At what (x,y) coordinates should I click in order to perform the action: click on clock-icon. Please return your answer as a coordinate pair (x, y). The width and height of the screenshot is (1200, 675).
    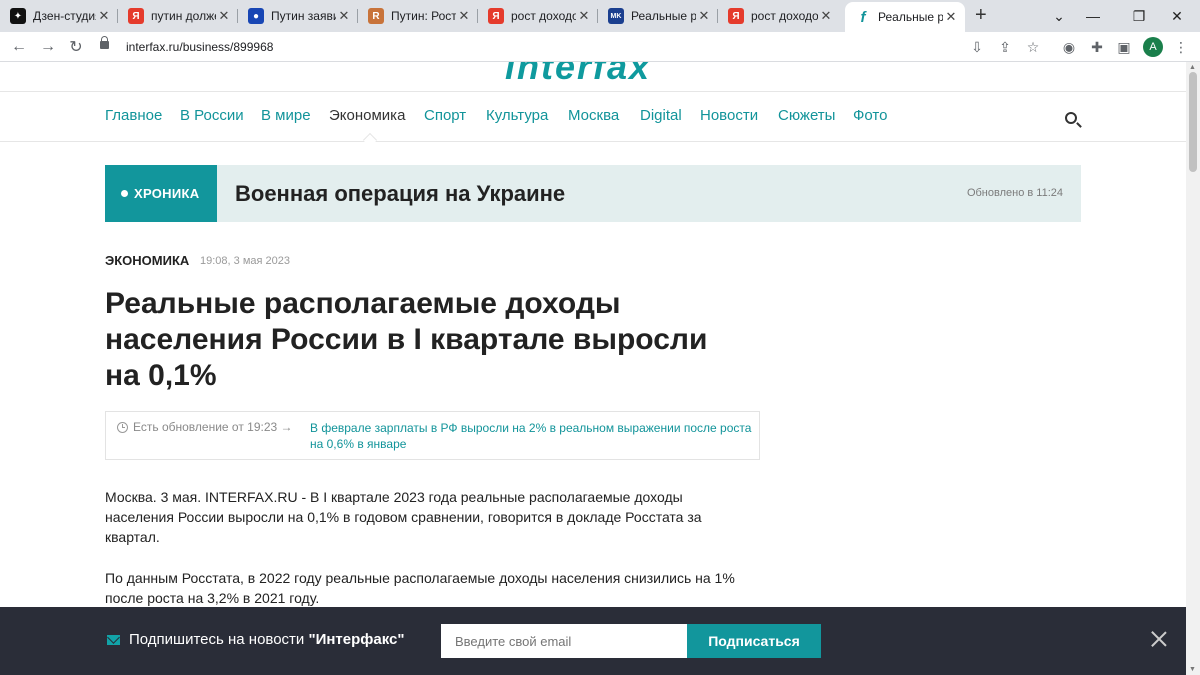
    Looking at the image, I should click on (122, 427).